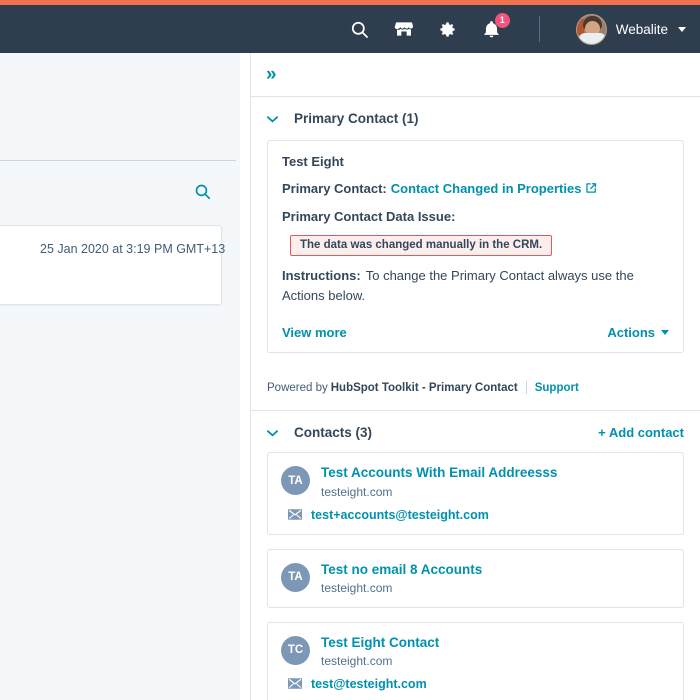 The height and width of the screenshot is (700, 700). What do you see at coordinates (369, 684) in the screenshot?
I see `contact-email-link: test@testeight.com` at bounding box center [369, 684].